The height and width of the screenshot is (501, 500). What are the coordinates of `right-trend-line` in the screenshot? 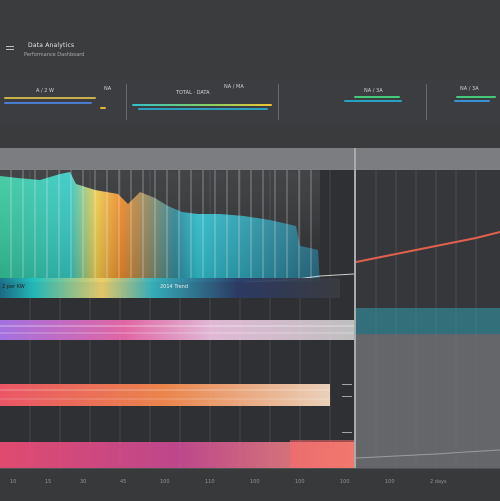 It's located at (428, 247).